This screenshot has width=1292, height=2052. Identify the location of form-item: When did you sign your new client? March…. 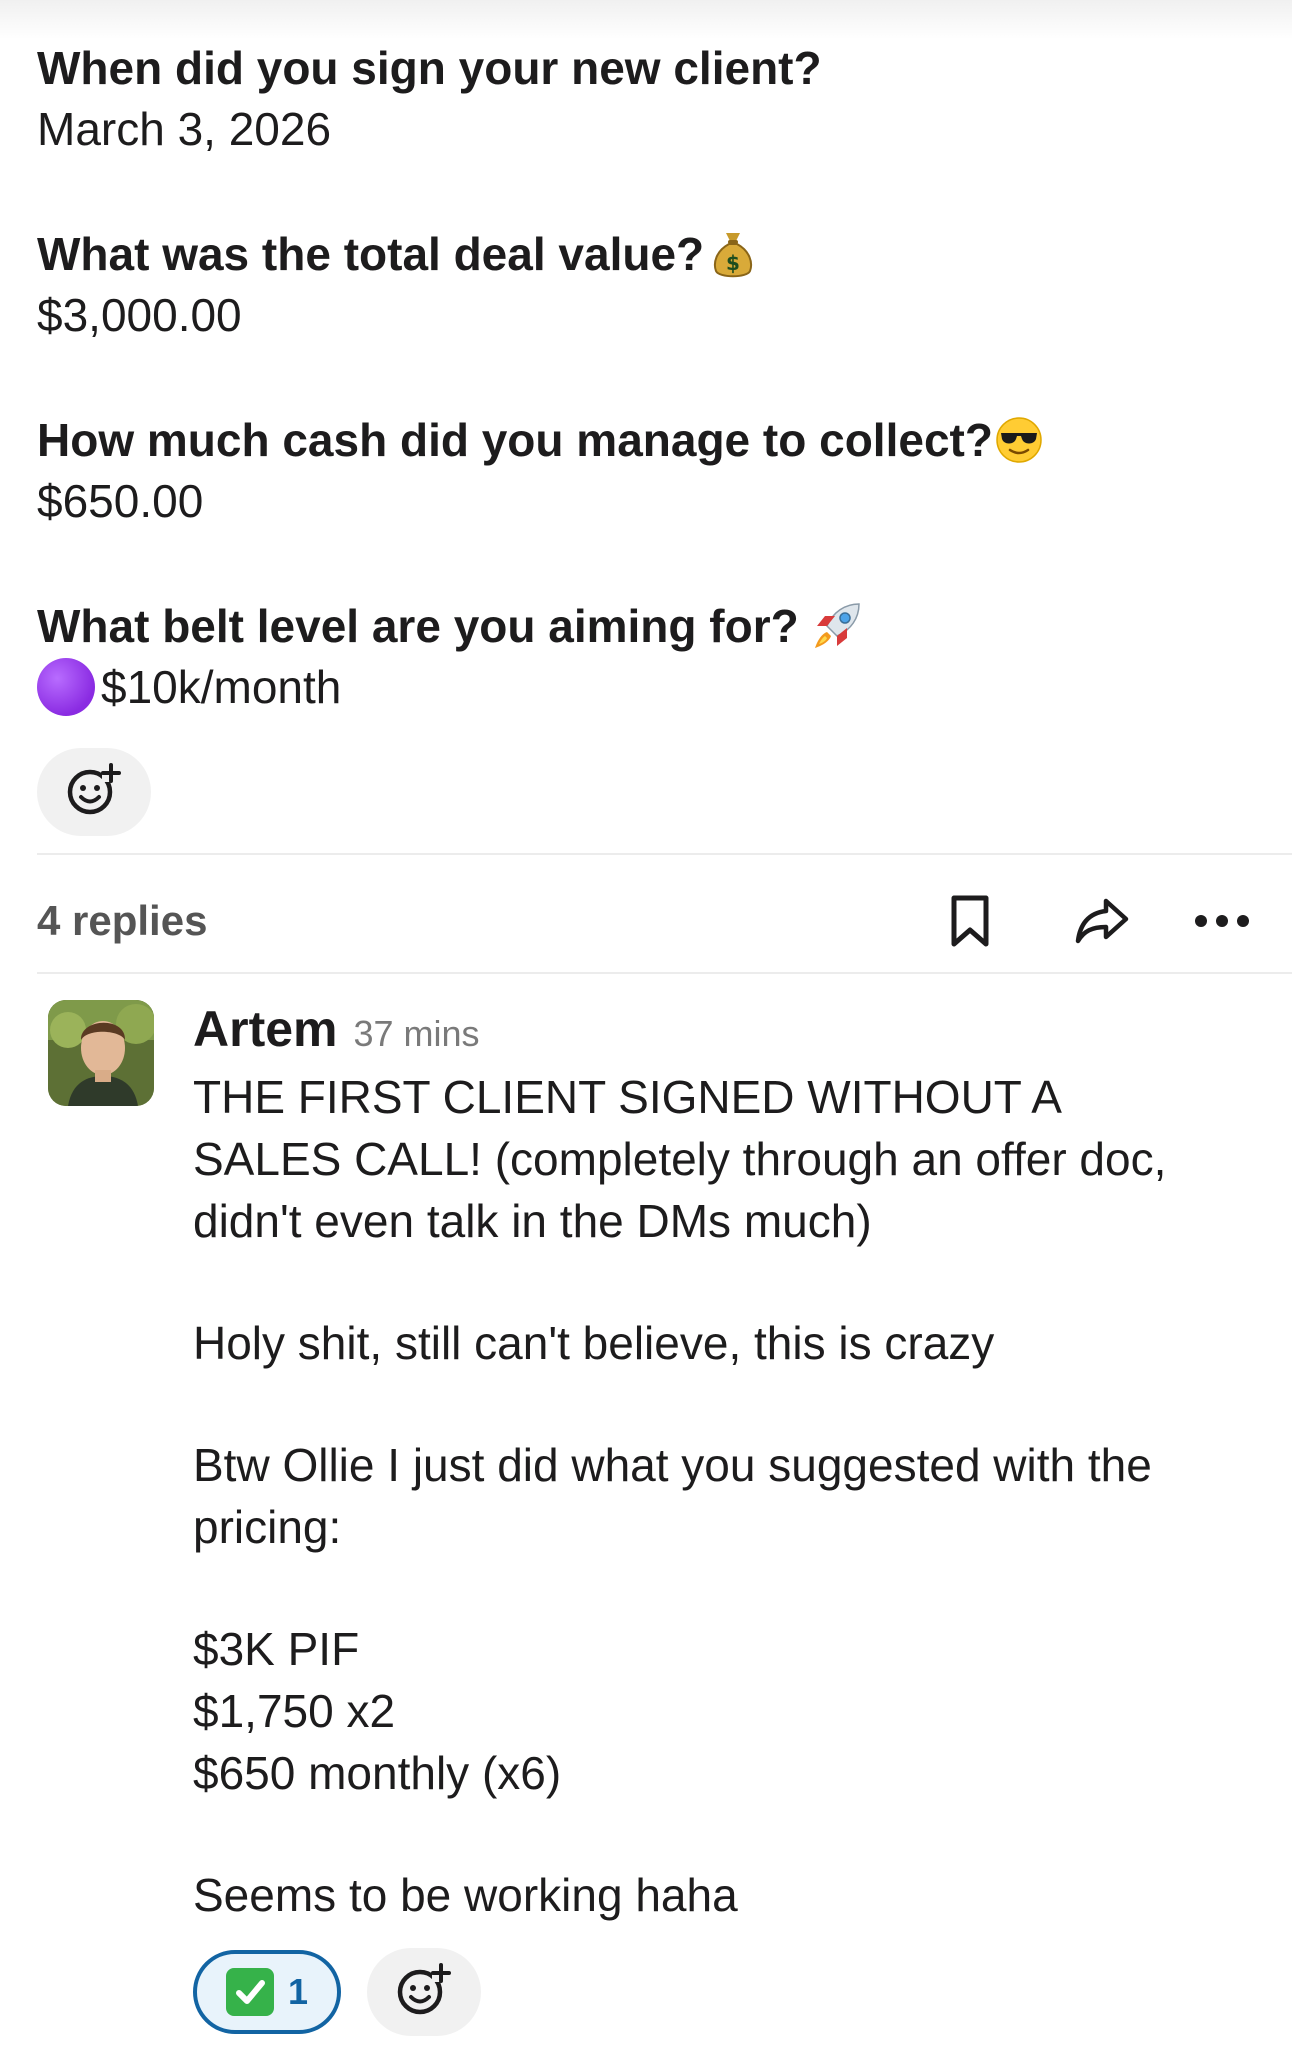
(647, 99).